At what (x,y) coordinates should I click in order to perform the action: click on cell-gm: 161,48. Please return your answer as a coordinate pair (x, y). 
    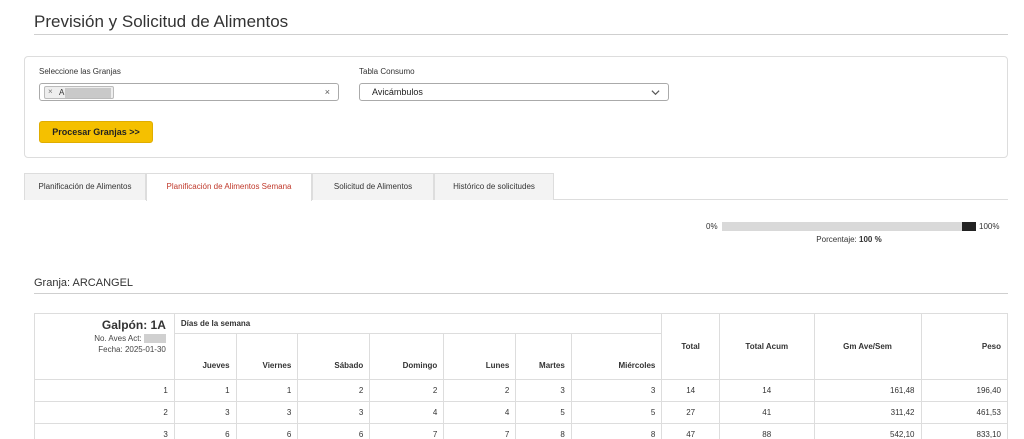
    Looking at the image, I should click on (867, 390).